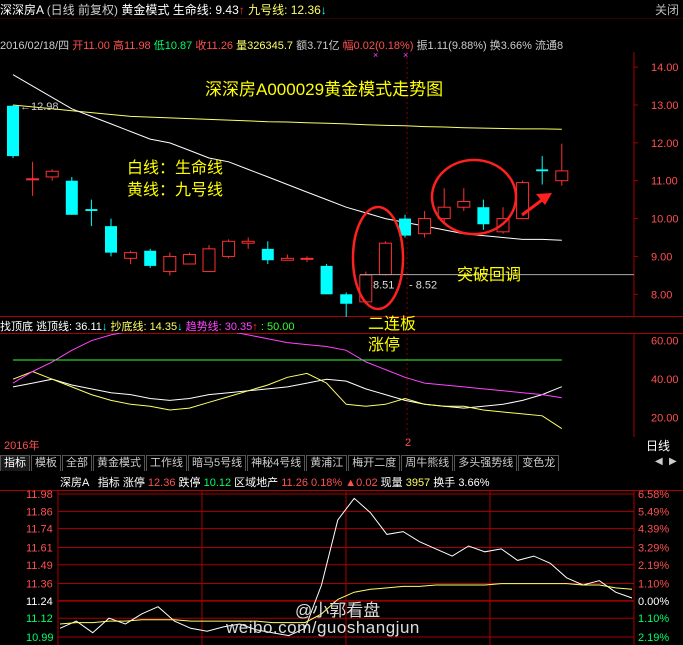  I want to click on tab-0: 指标, so click(15, 463).